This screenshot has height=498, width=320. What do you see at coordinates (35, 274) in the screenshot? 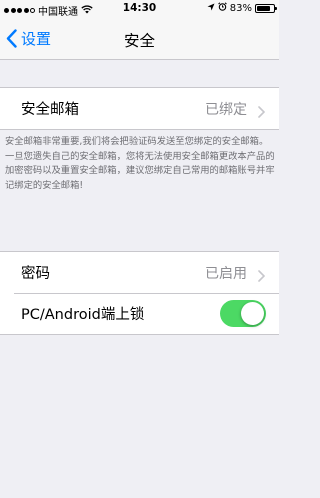
I see `password-label: 密码` at bounding box center [35, 274].